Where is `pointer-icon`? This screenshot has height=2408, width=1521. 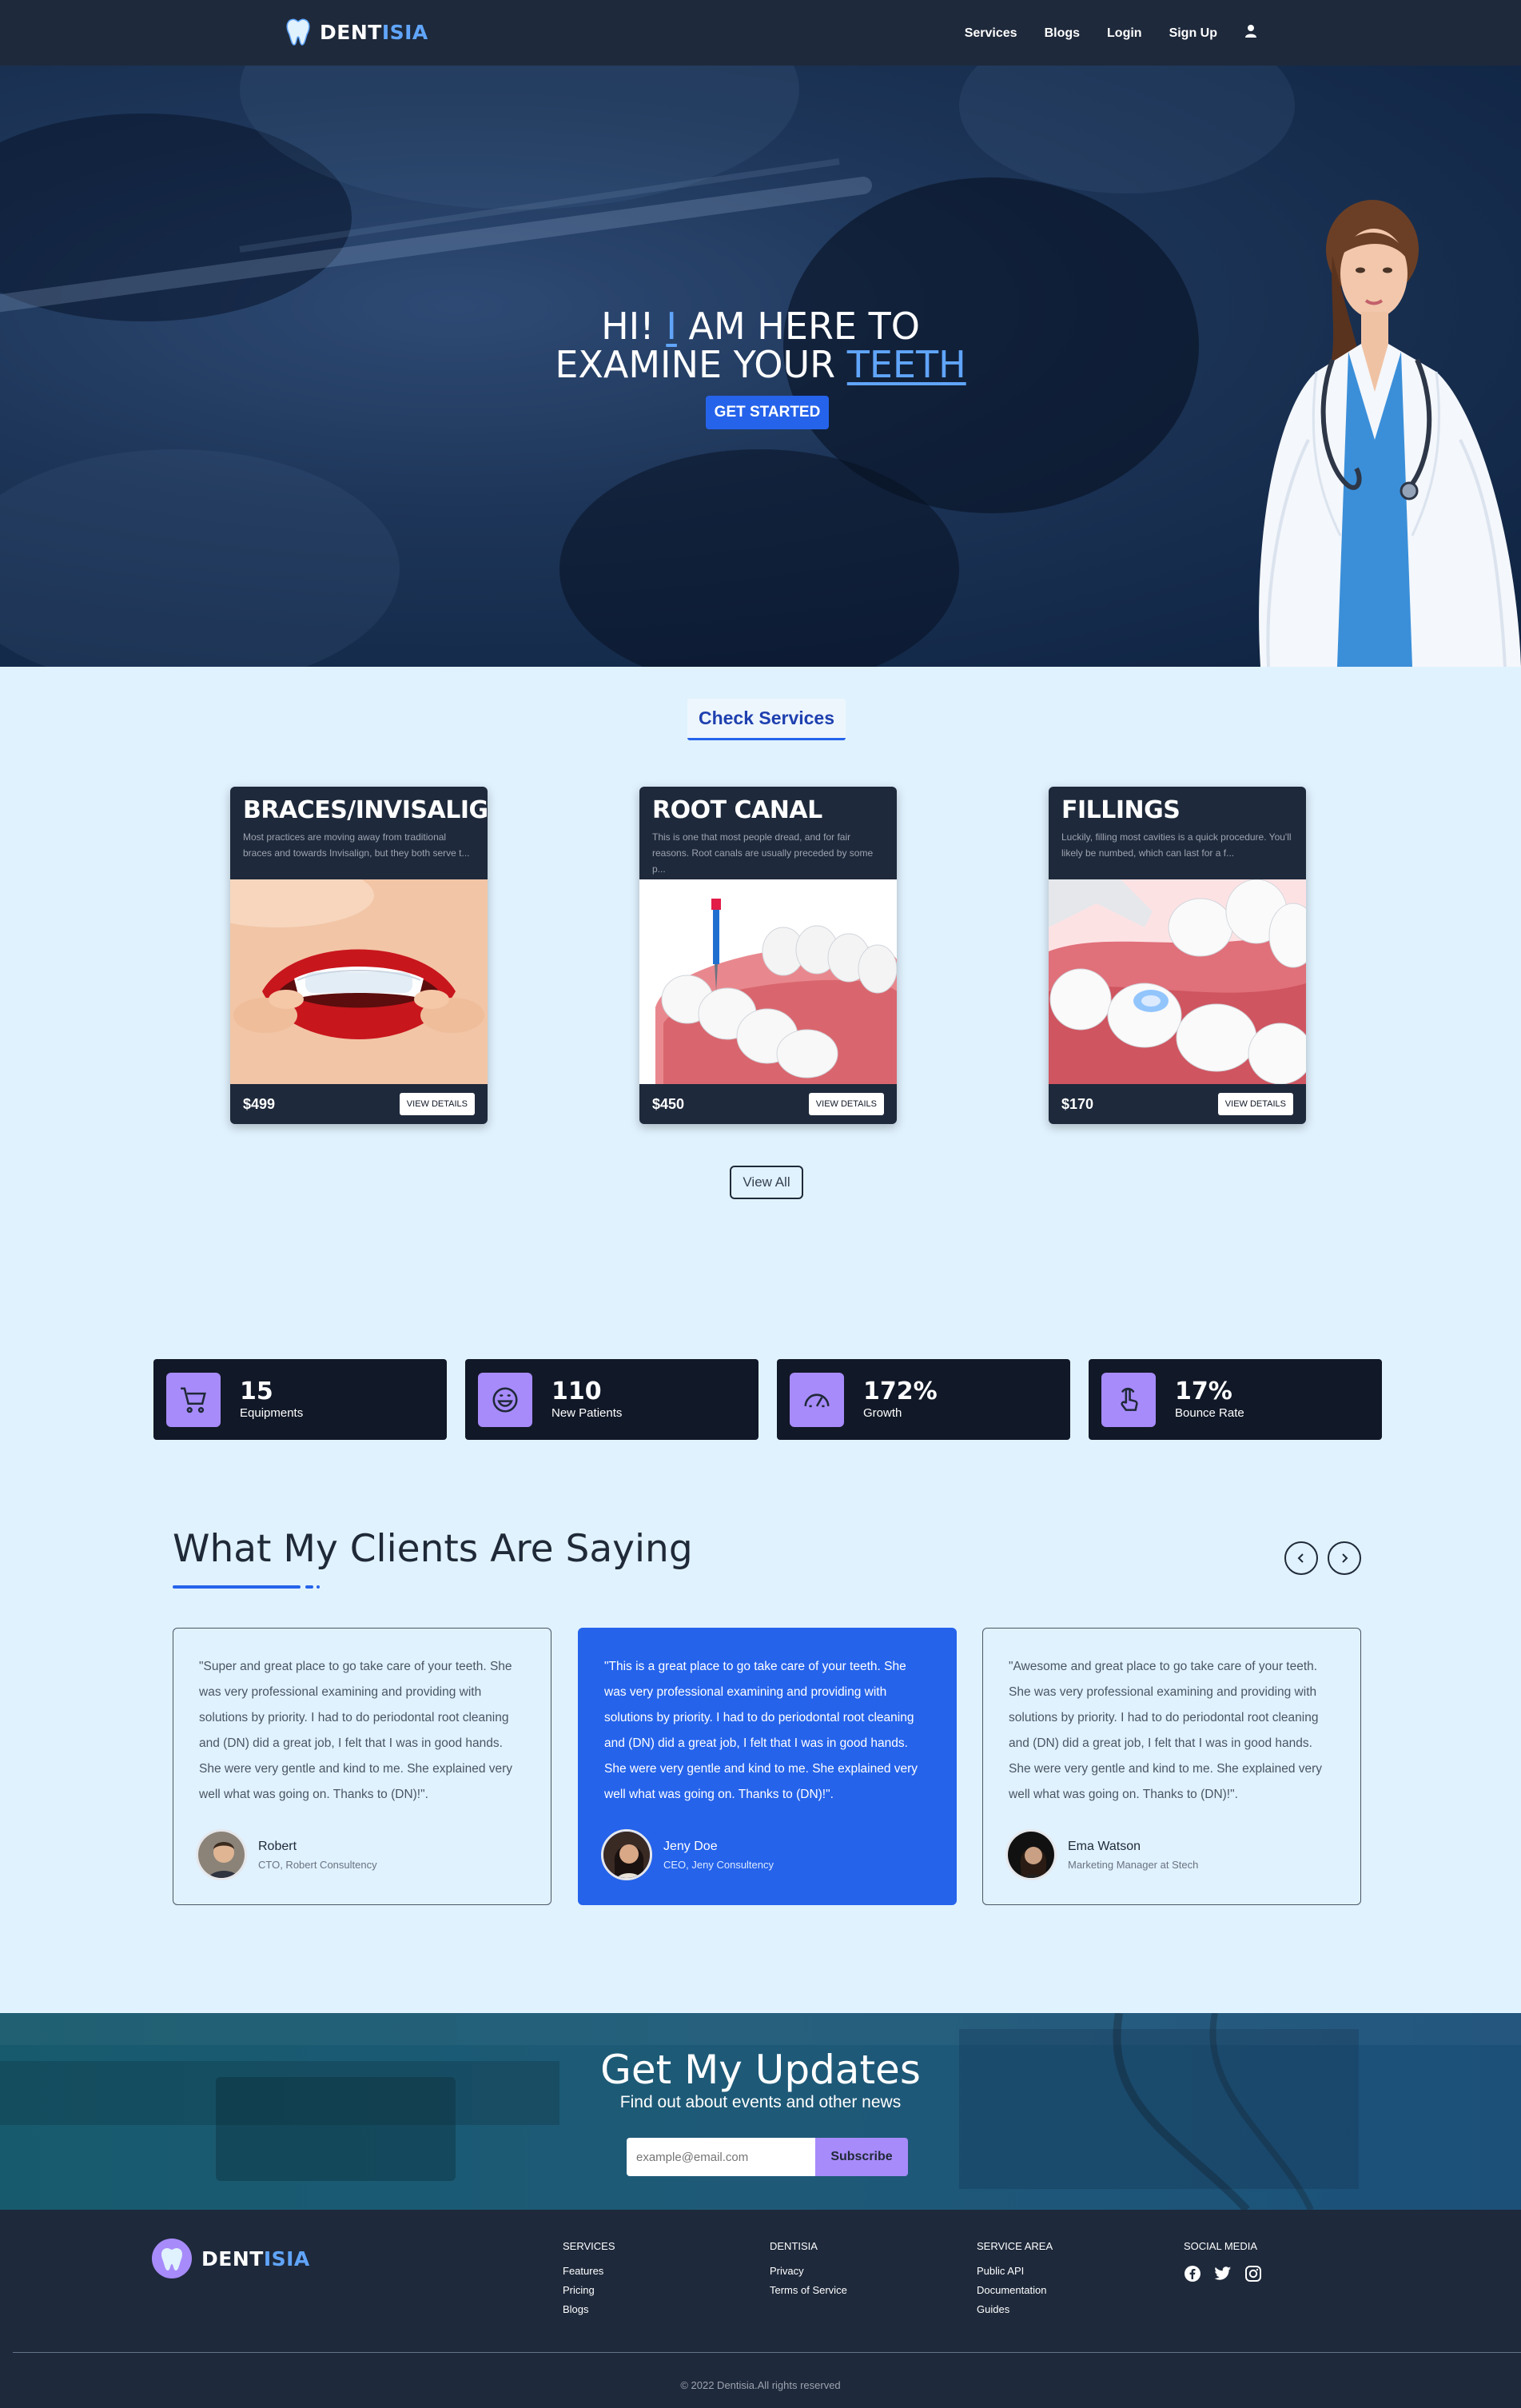 pointer-icon is located at coordinates (1128, 1399).